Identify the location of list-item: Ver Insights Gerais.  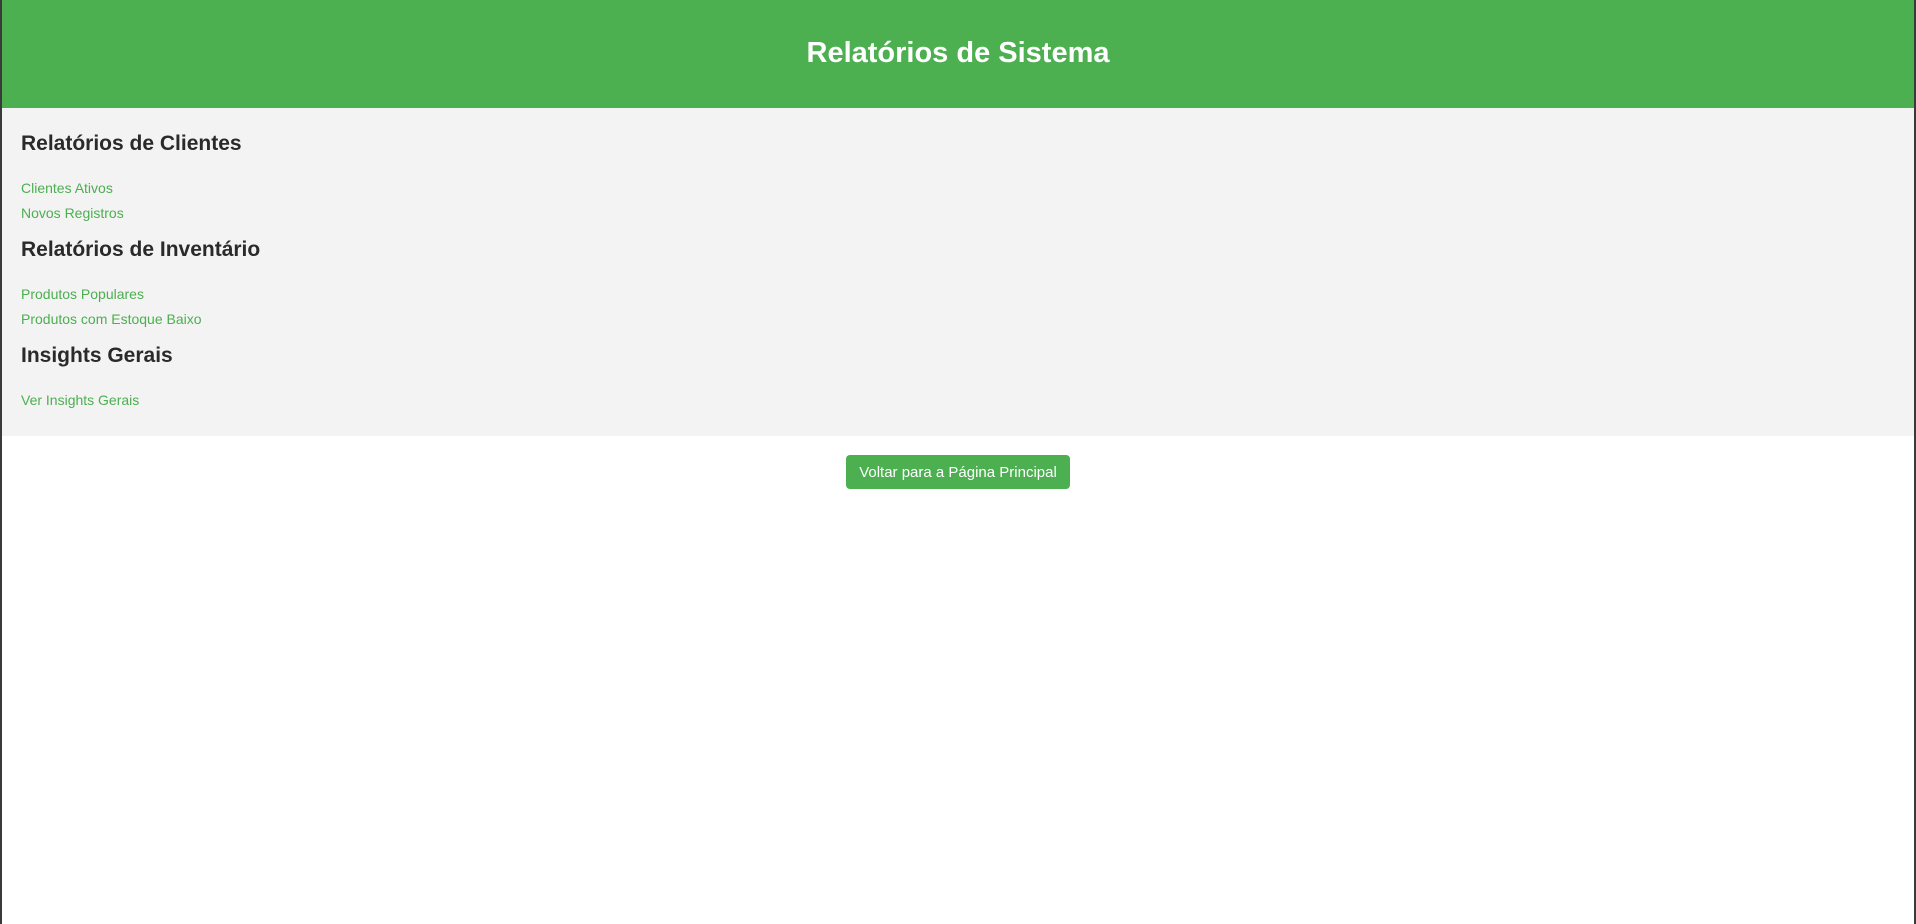
(958, 400).